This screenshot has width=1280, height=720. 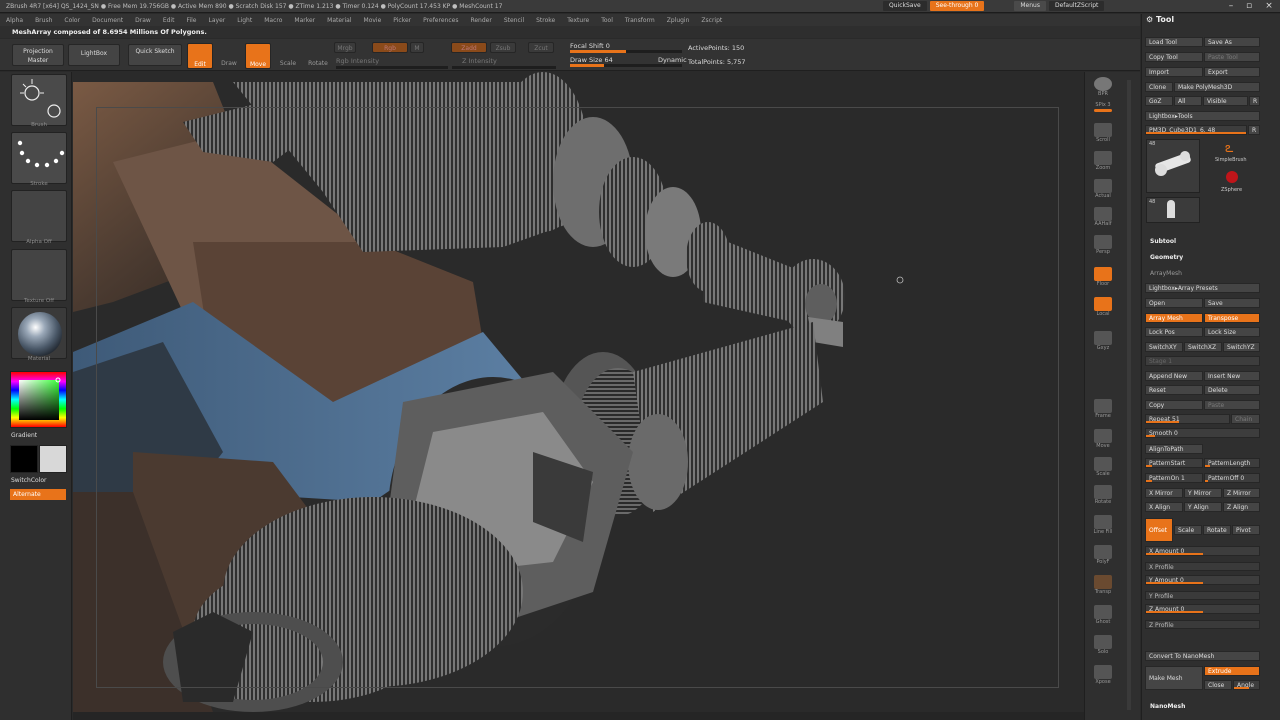 I want to click on menu-draw: Draw, so click(x=143, y=20).